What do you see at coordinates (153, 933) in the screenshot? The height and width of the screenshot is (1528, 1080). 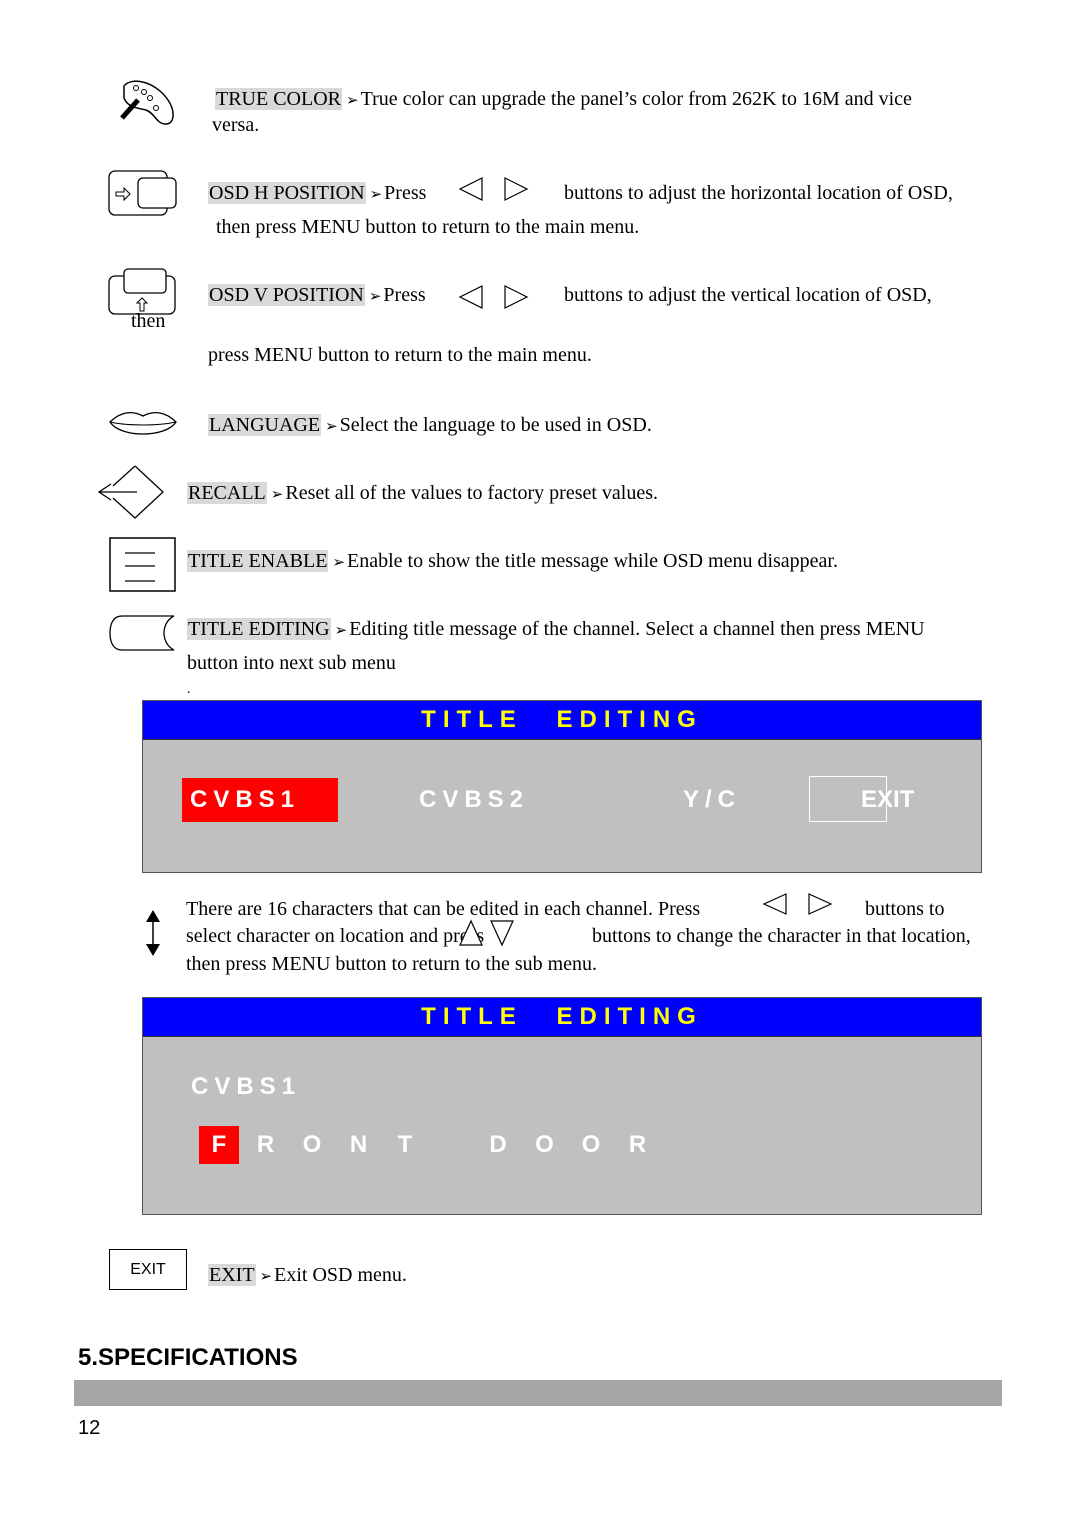 I see `up-down-arrow-icon` at bounding box center [153, 933].